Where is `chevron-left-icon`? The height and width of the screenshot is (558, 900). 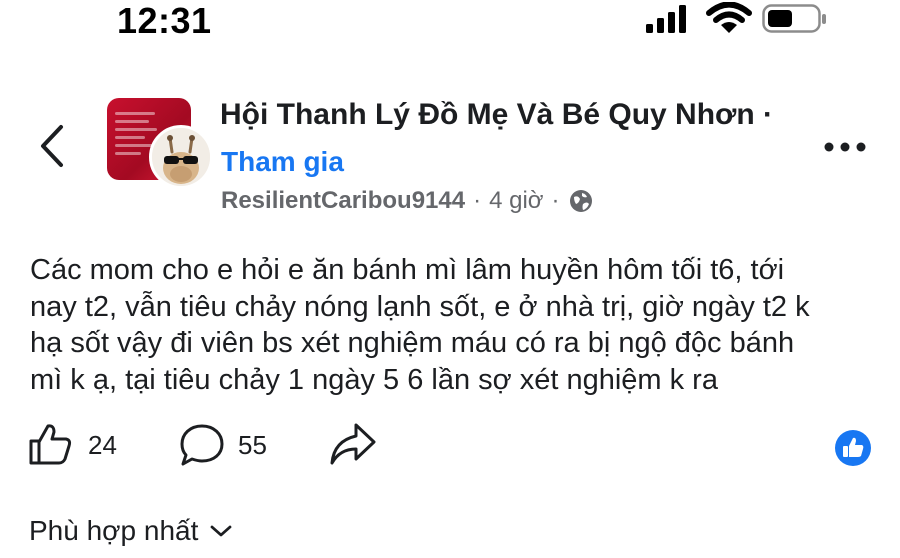 chevron-left-icon is located at coordinates (52, 146).